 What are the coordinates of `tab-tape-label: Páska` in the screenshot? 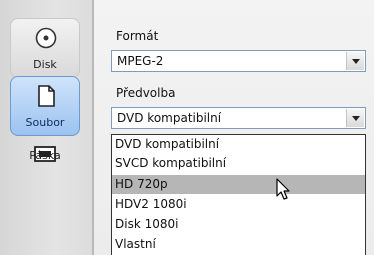 It's located at (45, 155).